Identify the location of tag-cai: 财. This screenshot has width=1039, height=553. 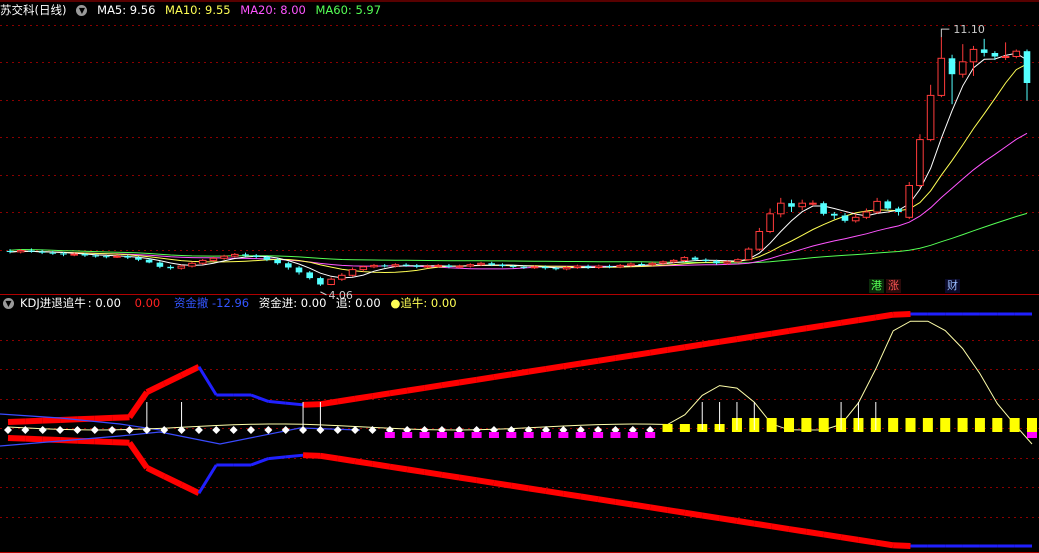
(952, 286).